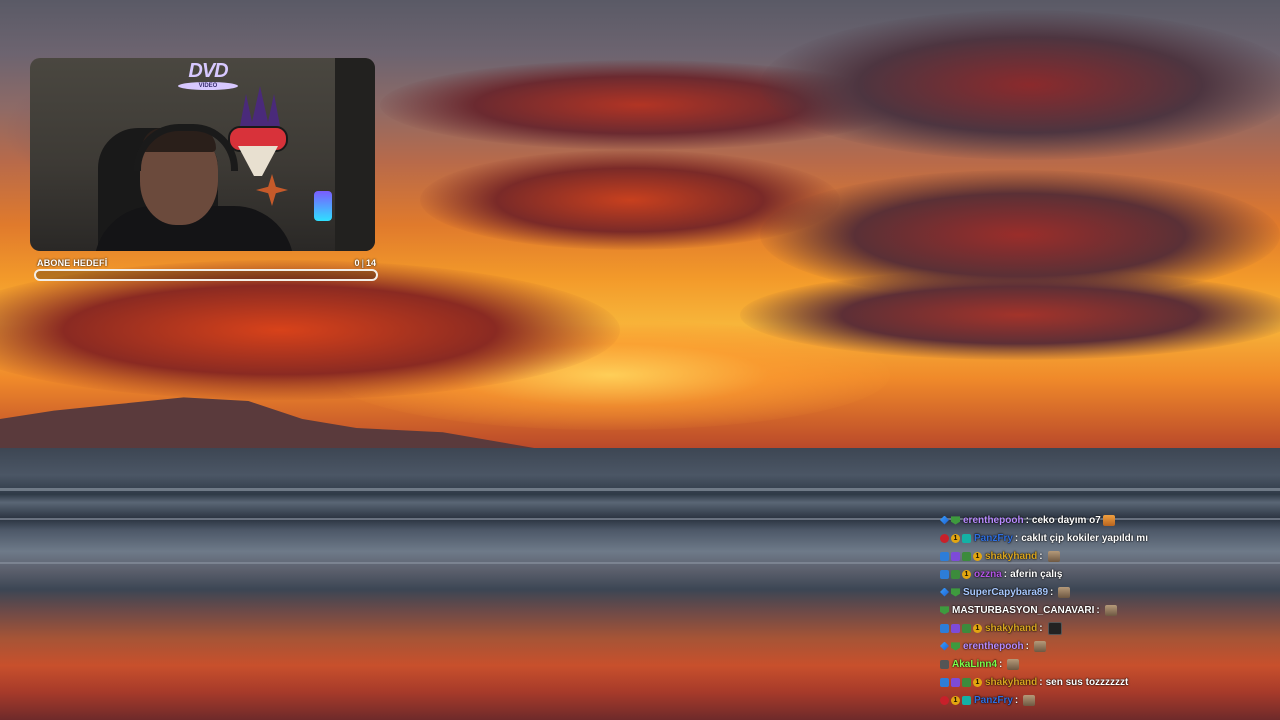 The width and height of the screenshot is (1280, 720). I want to click on chat-text: ceko dayım o7, so click(1066, 520).